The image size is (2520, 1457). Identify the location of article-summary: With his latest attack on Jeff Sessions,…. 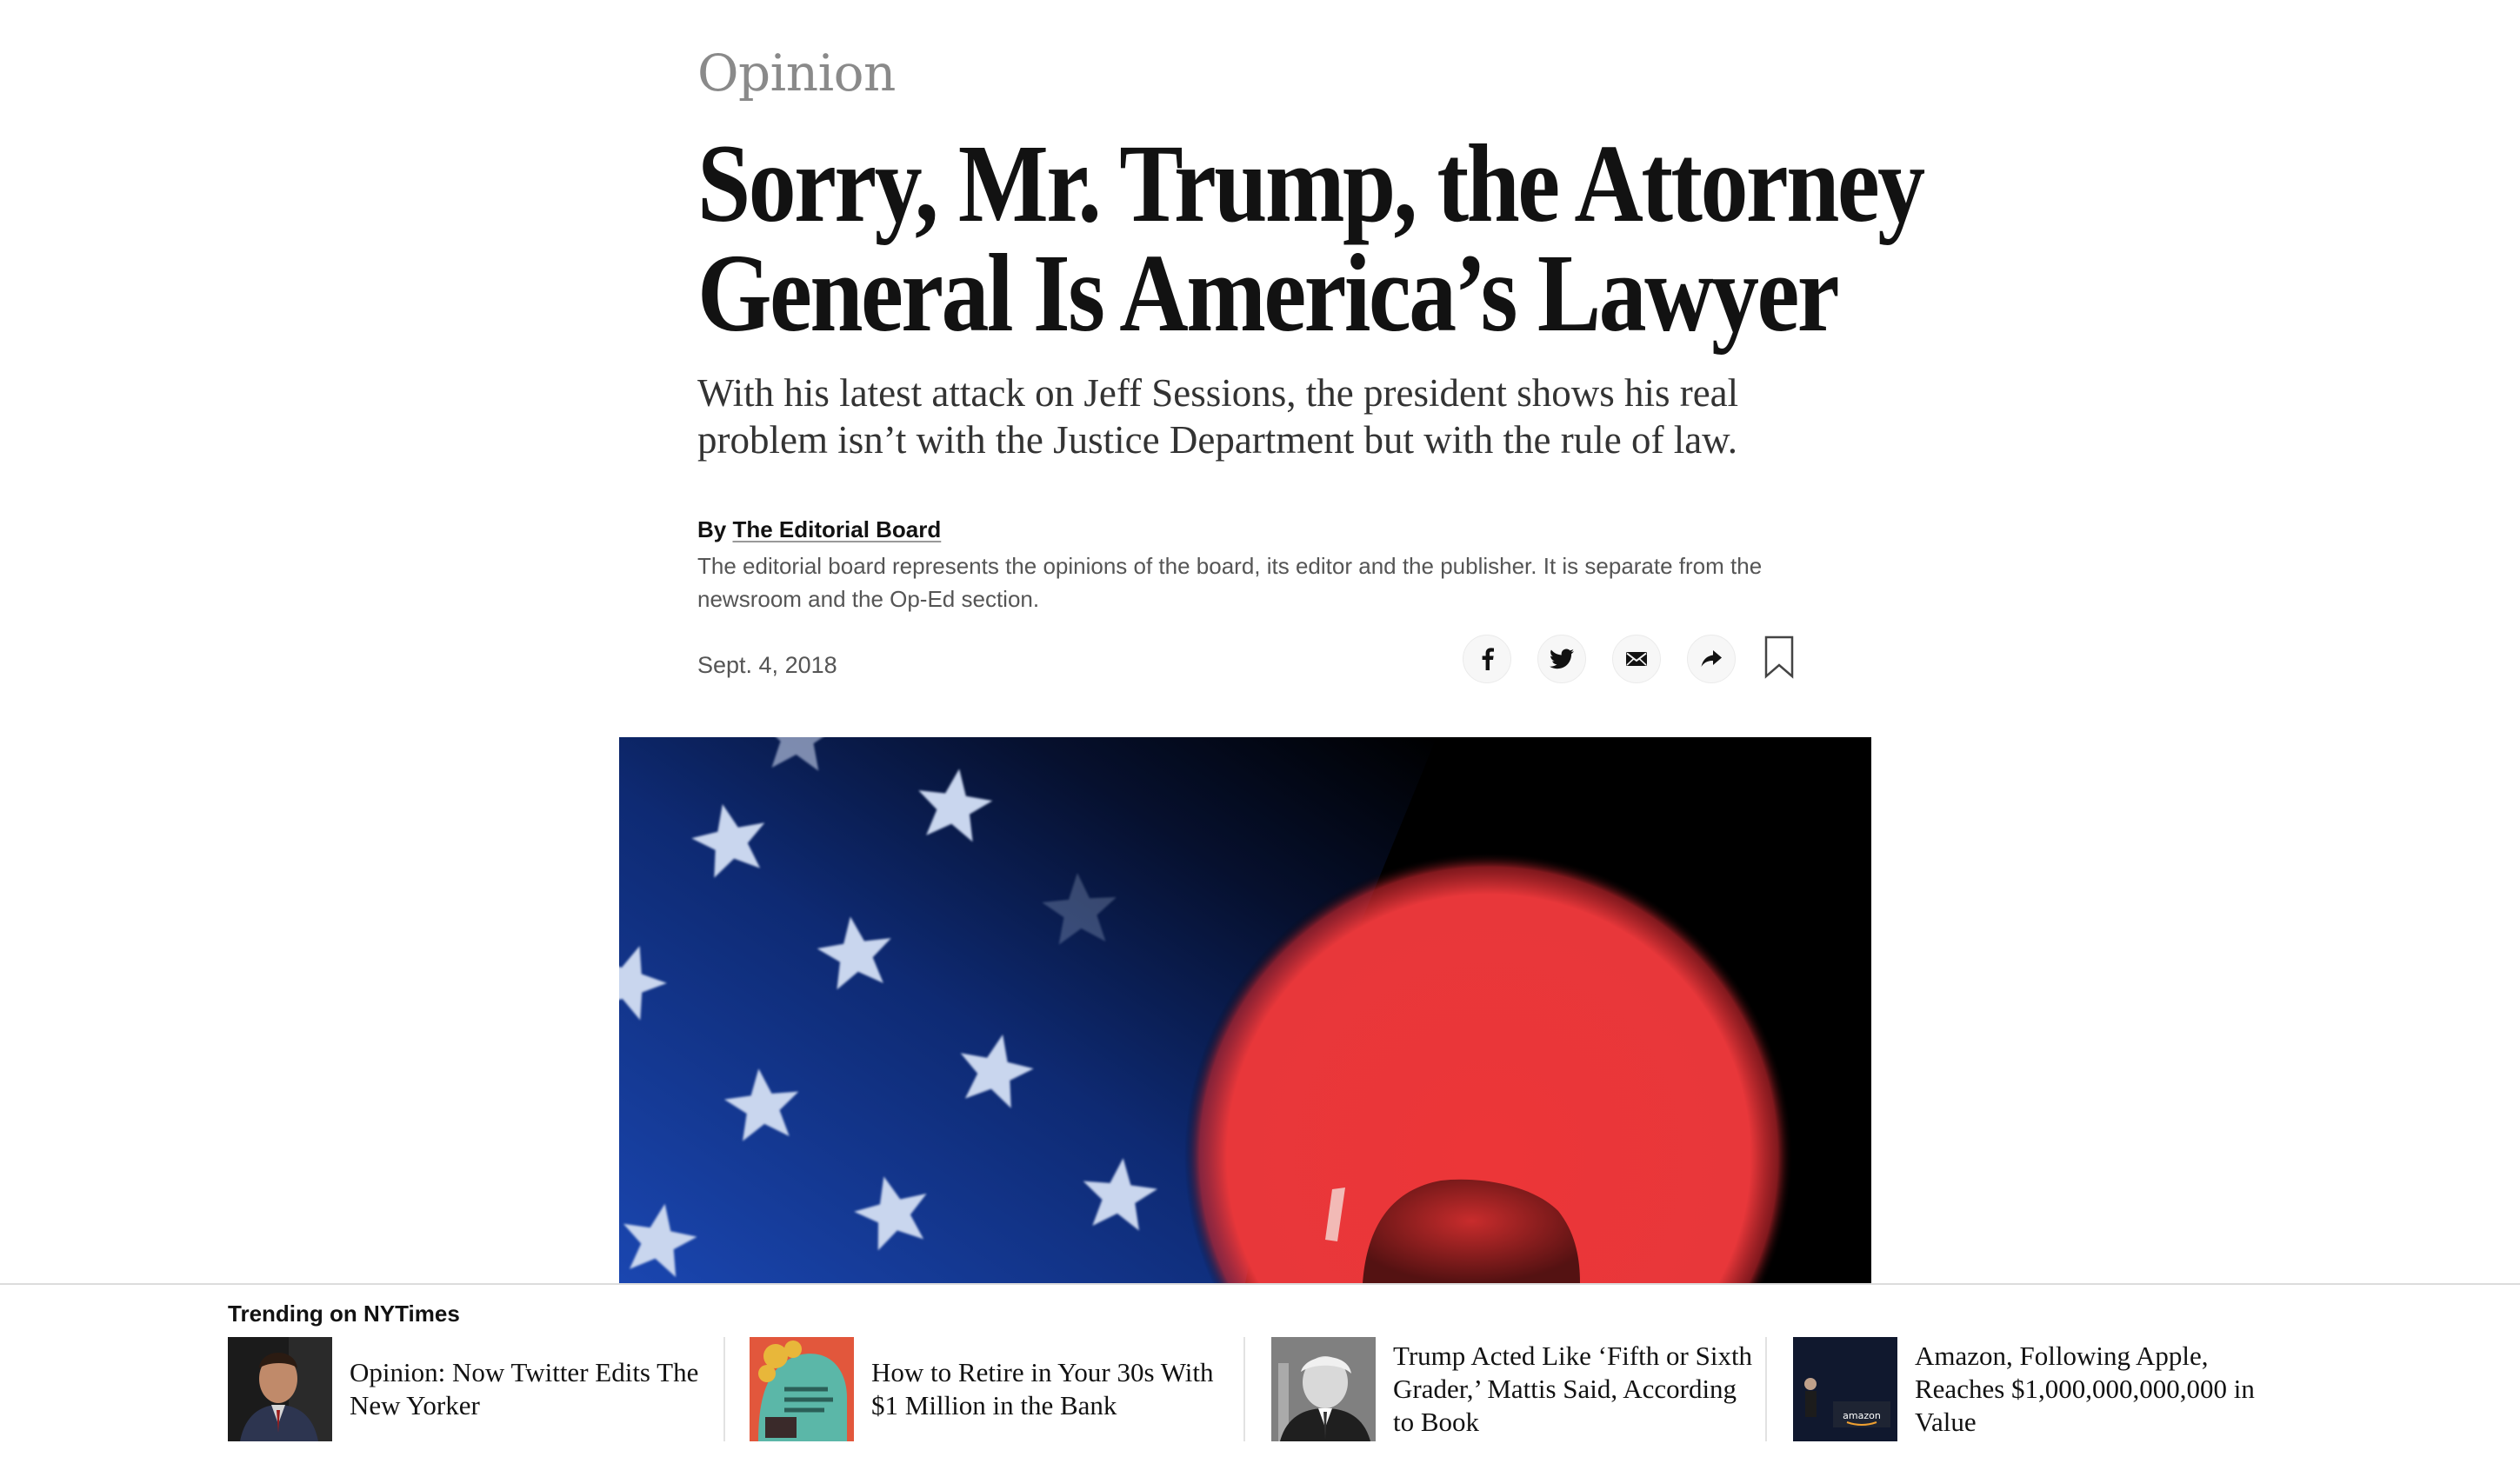
(1218, 416).